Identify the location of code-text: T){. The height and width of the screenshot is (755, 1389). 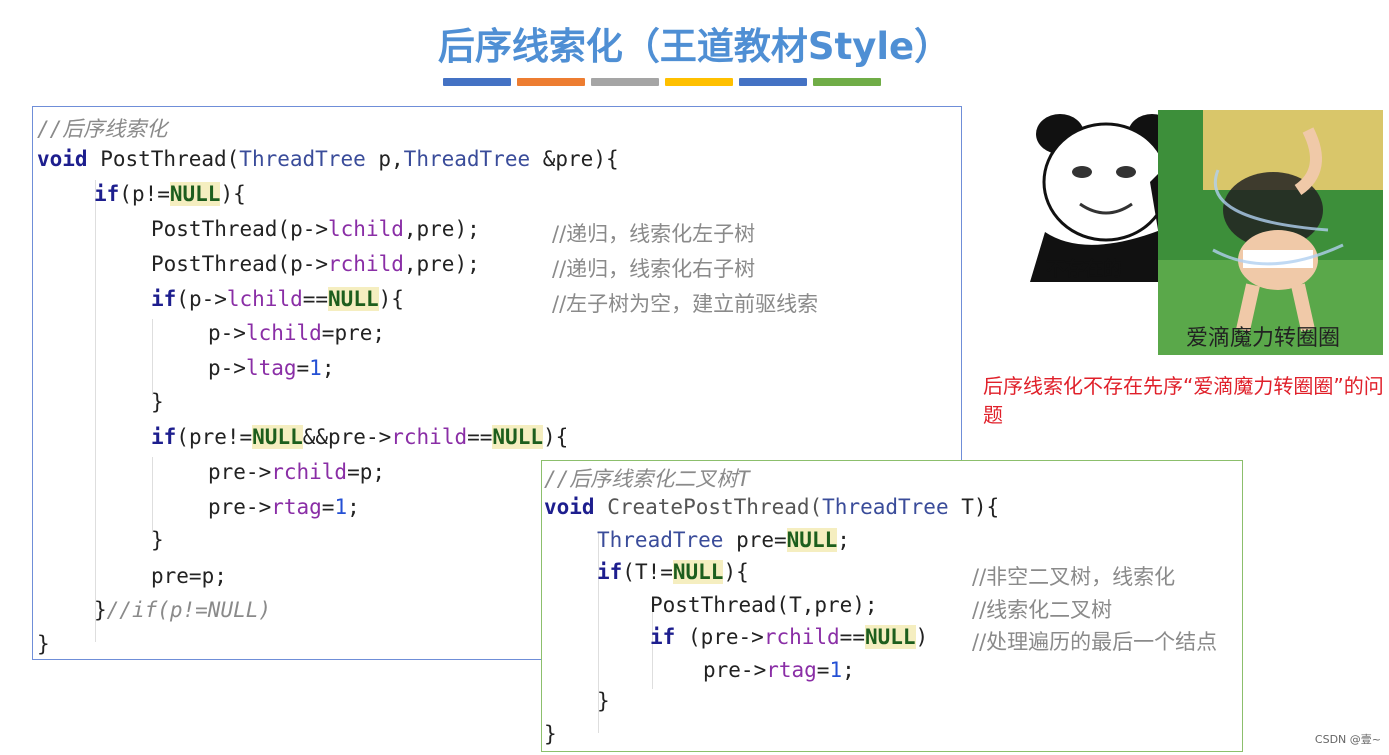
(974, 507).